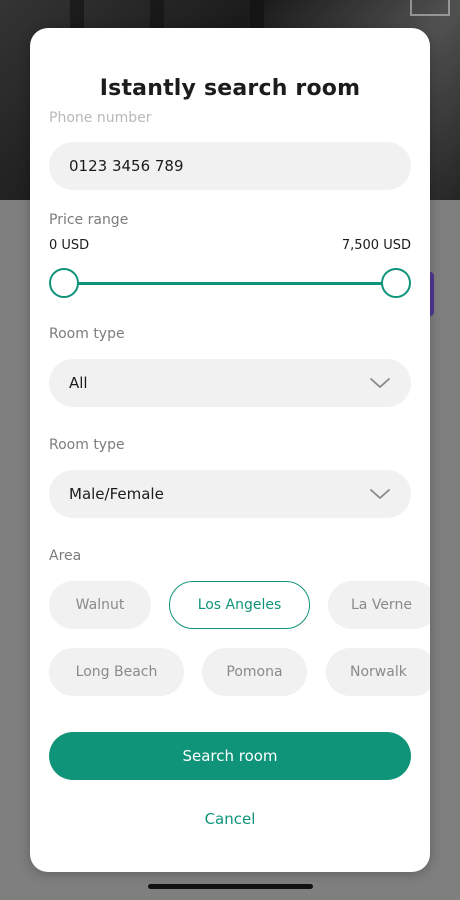  Describe the element at coordinates (396, 283) in the screenshot. I see `slider-max-handle` at that location.